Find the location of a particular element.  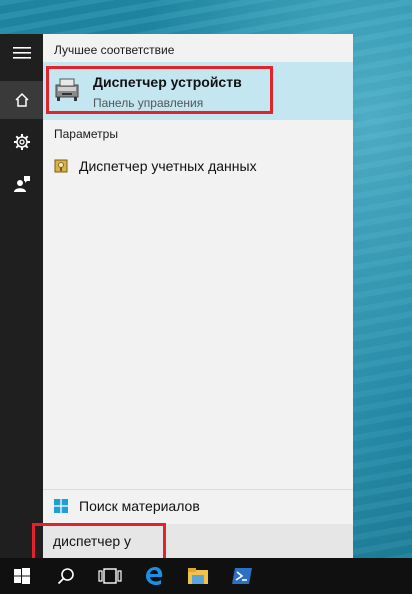

settings-result-item: Диспетчер учетных данных is located at coordinates (198, 166).